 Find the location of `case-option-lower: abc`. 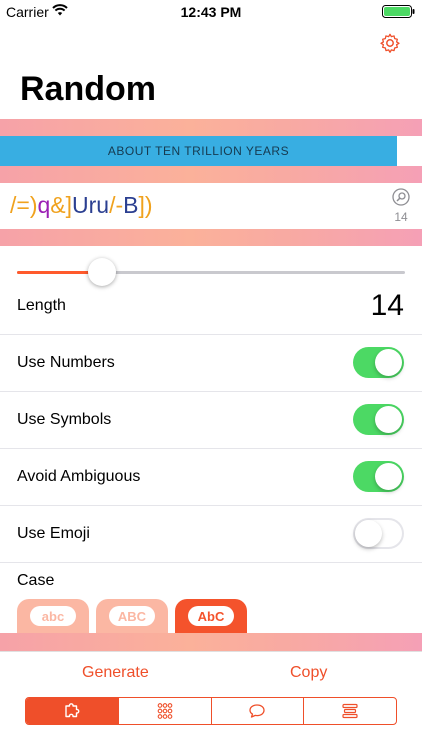

case-option-lower: abc is located at coordinates (53, 617).